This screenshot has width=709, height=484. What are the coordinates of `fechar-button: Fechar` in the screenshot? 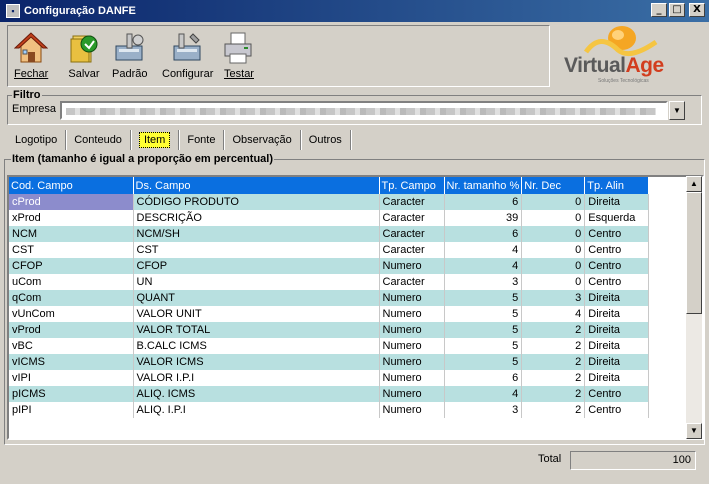 It's located at (31, 55).